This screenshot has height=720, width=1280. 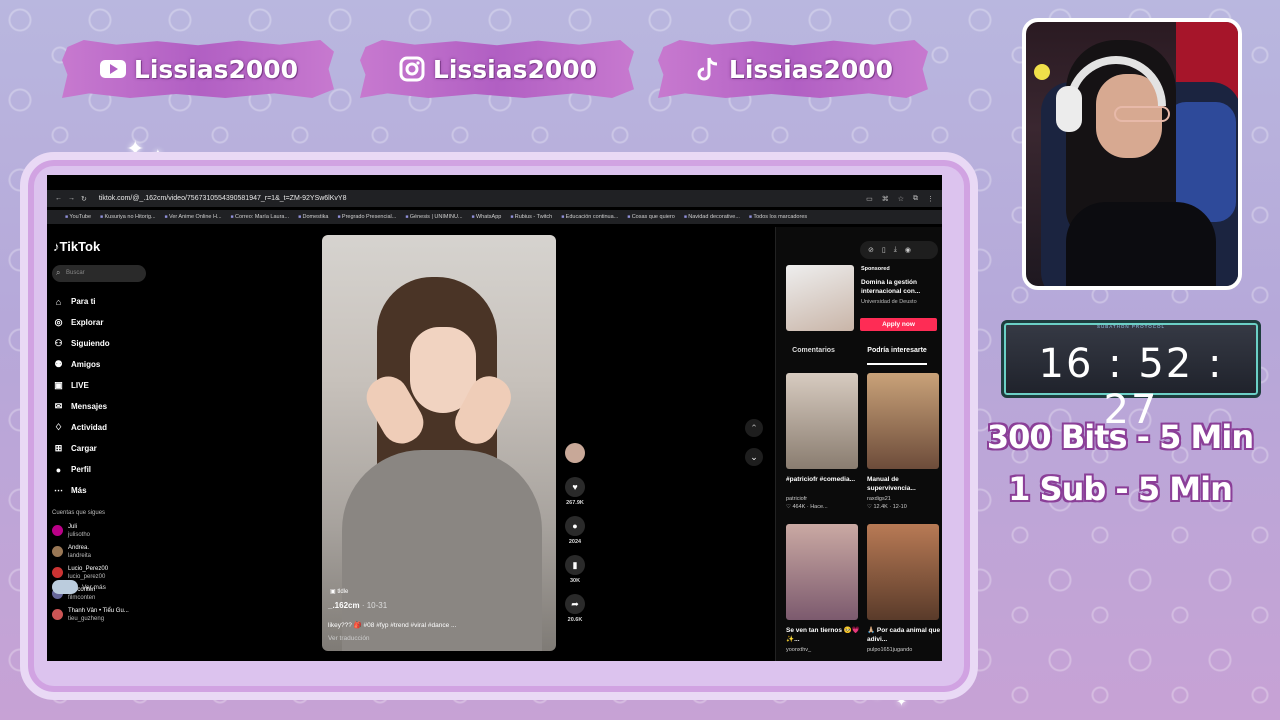 I want to click on ad-sponsored-label: Sponsored, so click(x=875, y=269).